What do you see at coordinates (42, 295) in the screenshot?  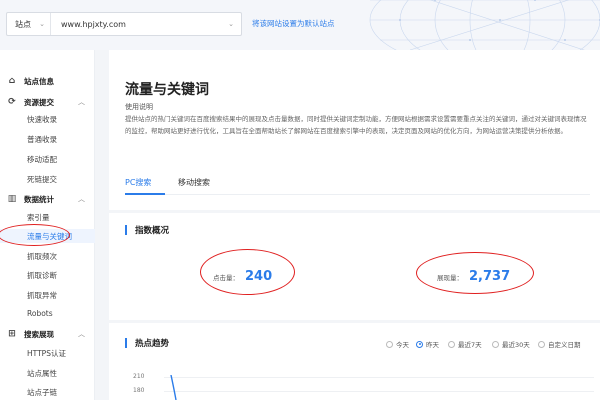 I see `sidebar-item-crawl-errors: 抓取异常` at bounding box center [42, 295].